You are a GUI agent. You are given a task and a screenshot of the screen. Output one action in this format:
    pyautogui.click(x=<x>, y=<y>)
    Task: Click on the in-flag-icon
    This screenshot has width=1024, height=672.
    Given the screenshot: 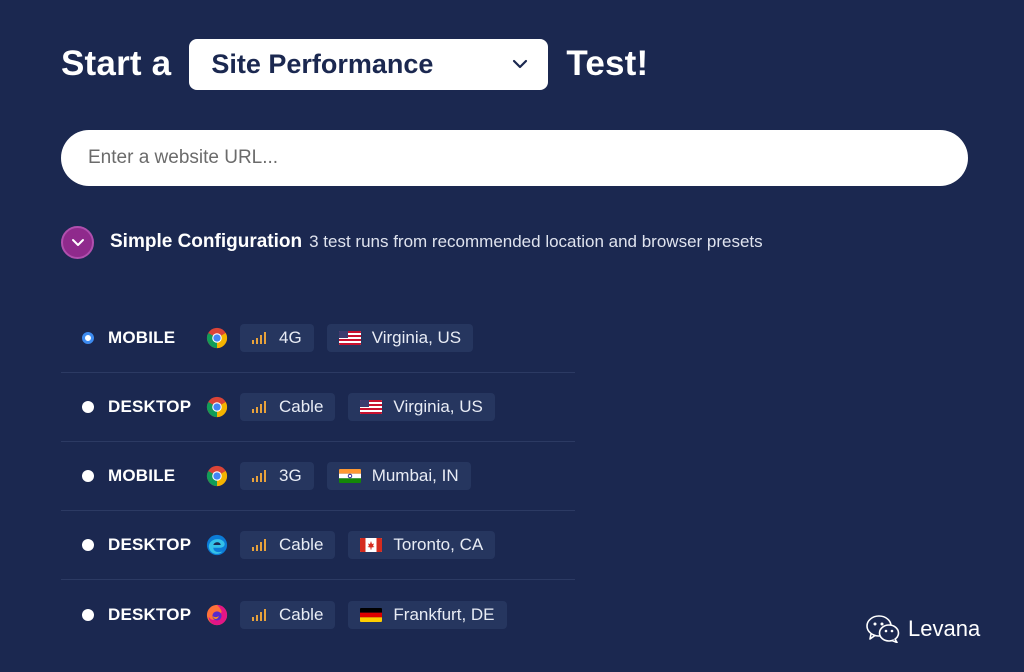 What is the action you would take?
    pyautogui.click(x=350, y=476)
    